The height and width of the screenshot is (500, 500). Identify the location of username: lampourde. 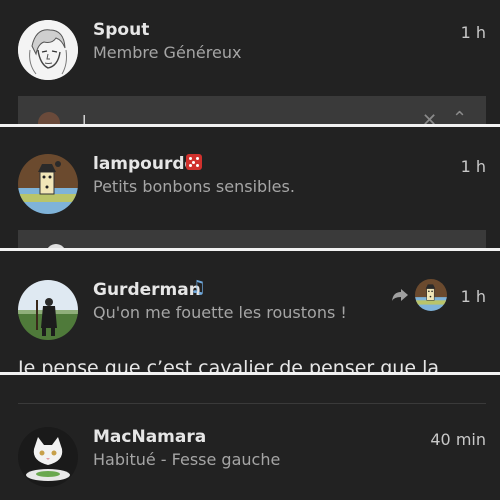
(144, 164).